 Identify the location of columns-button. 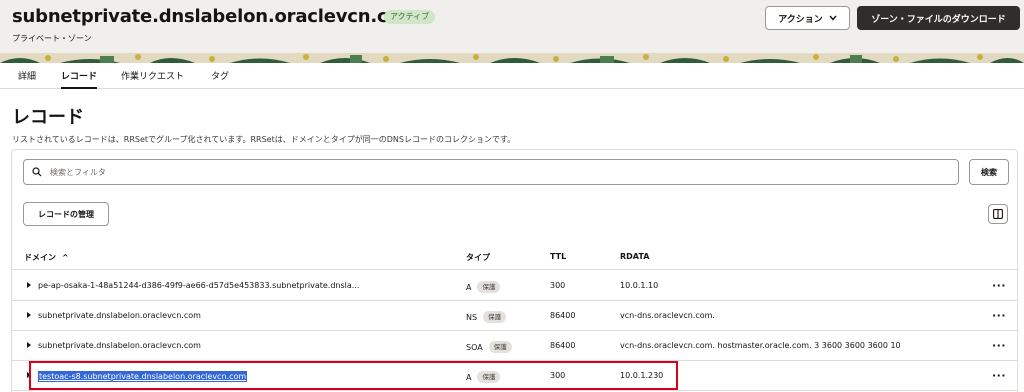
(998, 214).